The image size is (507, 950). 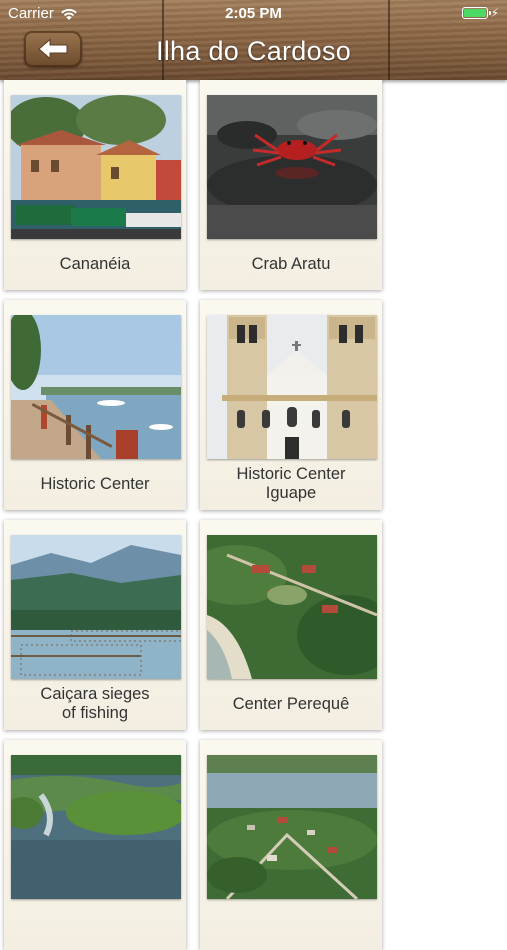 I want to click on place-label: Center Perequê, so click(x=291, y=703).